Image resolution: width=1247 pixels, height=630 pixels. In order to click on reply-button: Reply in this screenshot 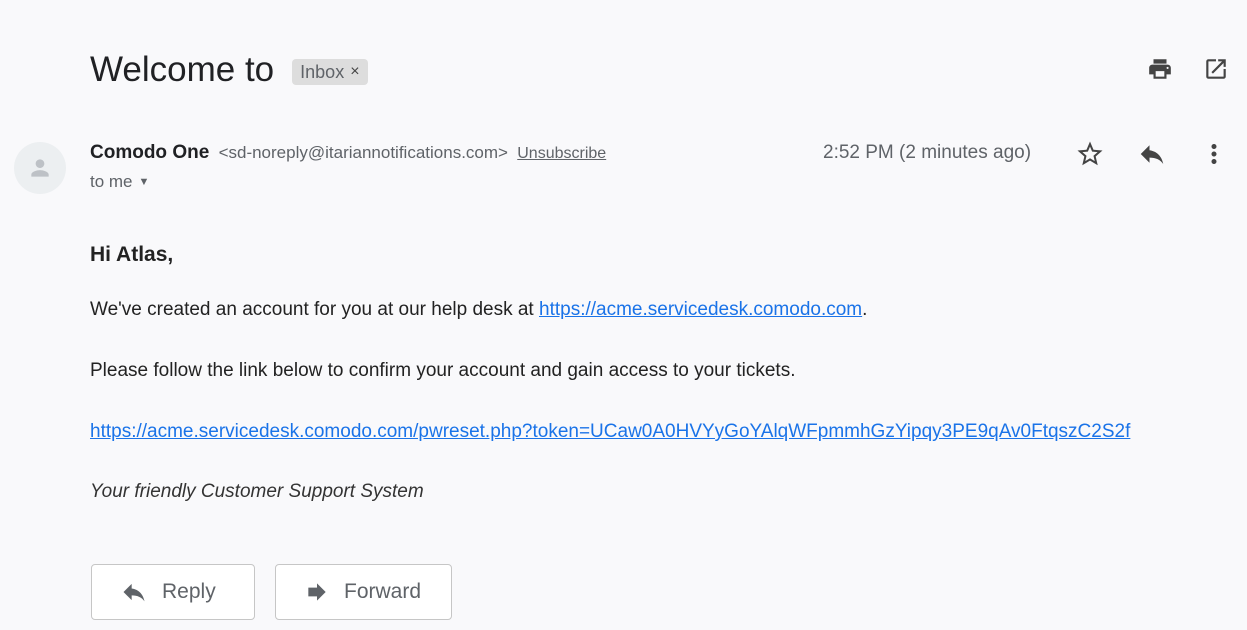, I will do `click(173, 592)`.